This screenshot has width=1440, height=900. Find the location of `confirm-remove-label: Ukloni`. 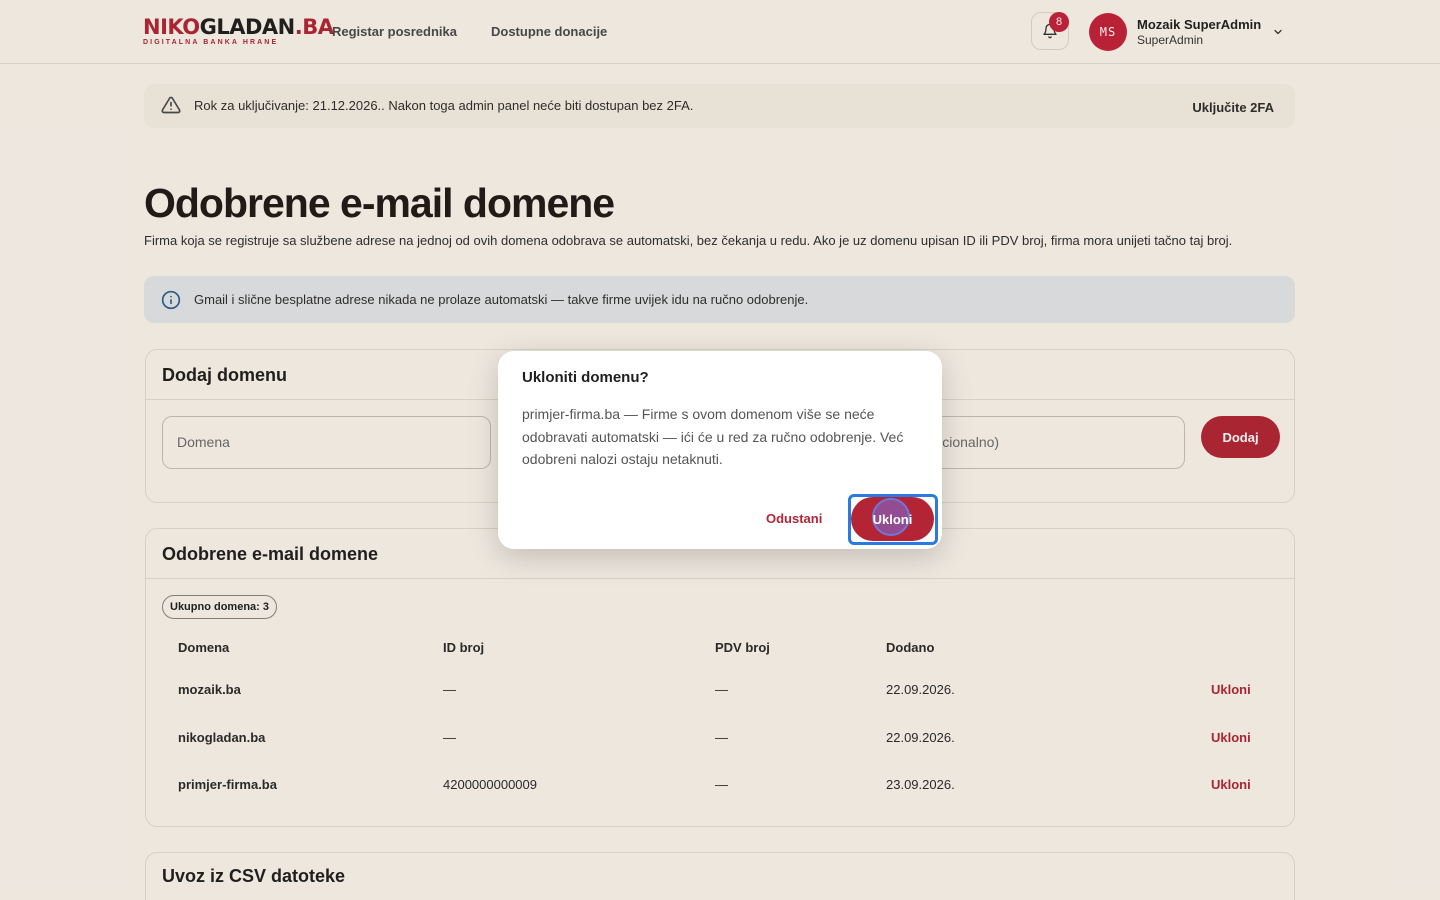

confirm-remove-label: Ukloni is located at coordinates (892, 519).